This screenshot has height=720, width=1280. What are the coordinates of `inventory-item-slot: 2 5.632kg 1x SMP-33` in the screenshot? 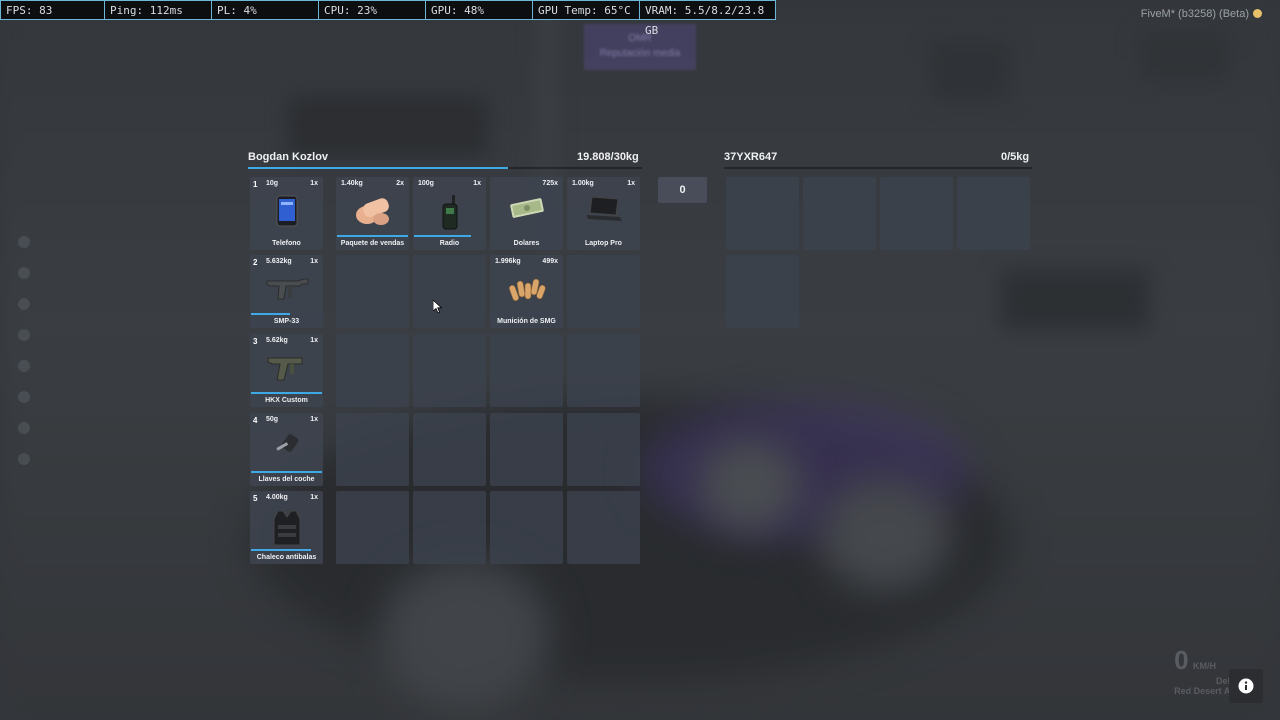 It's located at (286, 291).